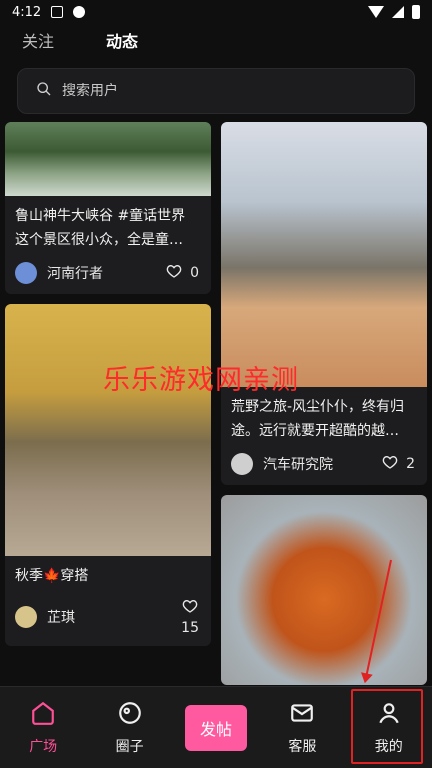 The width and height of the screenshot is (432, 768). What do you see at coordinates (190, 628) in the screenshot?
I see `like-count: 15` at bounding box center [190, 628].